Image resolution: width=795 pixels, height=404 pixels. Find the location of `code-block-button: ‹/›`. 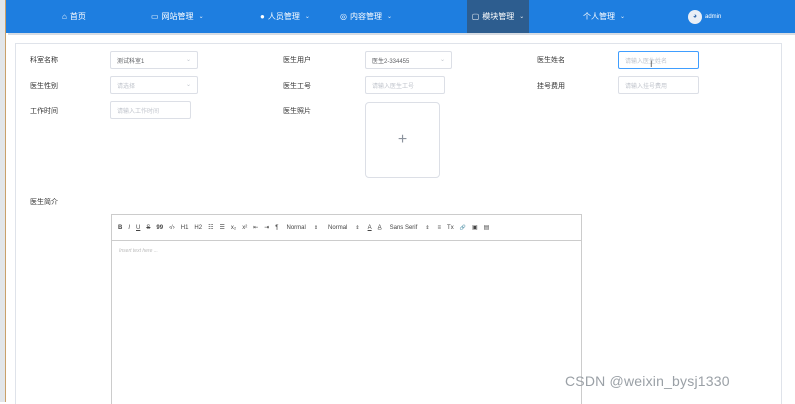

code-block-button: ‹/› is located at coordinates (172, 228).